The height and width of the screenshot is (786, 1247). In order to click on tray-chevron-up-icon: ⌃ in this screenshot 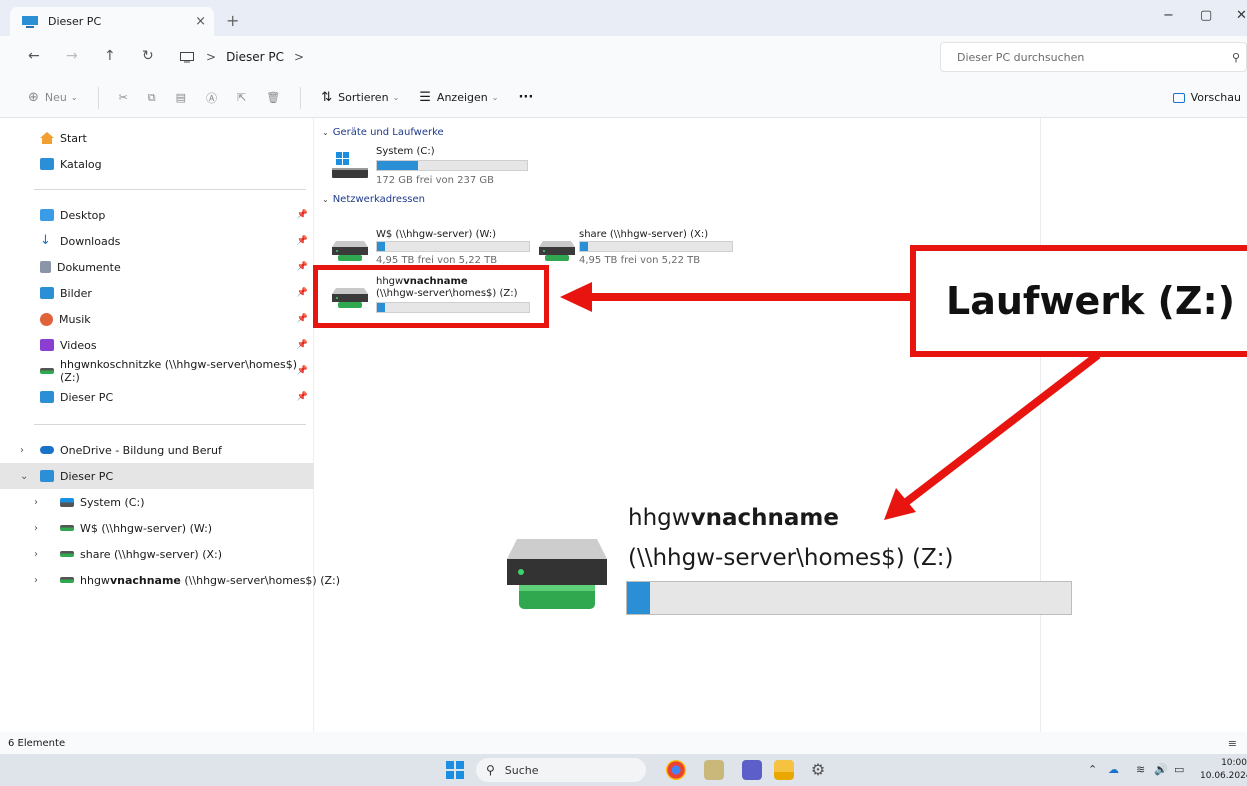, I will do `click(1092, 769)`.